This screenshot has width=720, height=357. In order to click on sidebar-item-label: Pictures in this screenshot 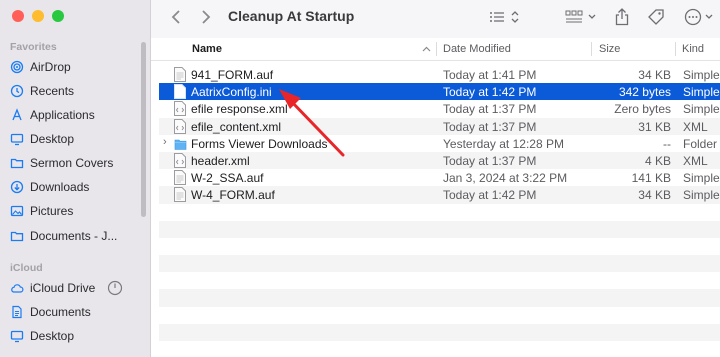, I will do `click(52, 211)`.